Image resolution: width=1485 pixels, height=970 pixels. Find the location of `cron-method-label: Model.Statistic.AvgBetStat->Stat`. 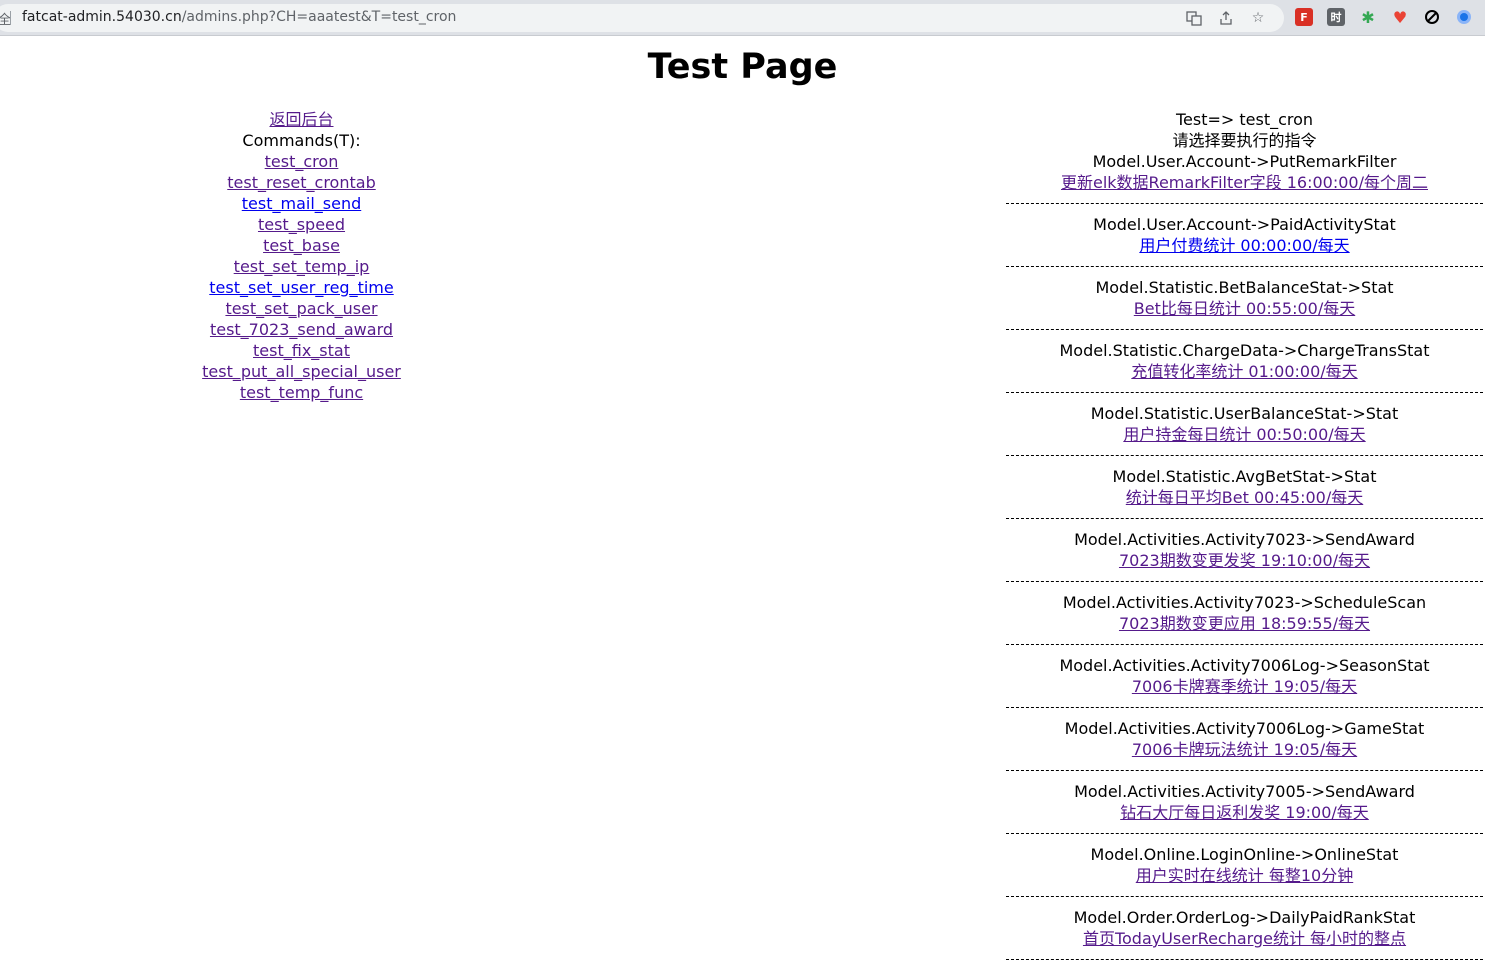

cron-method-label: Model.Statistic.AvgBetStat->Stat is located at coordinates (1244, 476).